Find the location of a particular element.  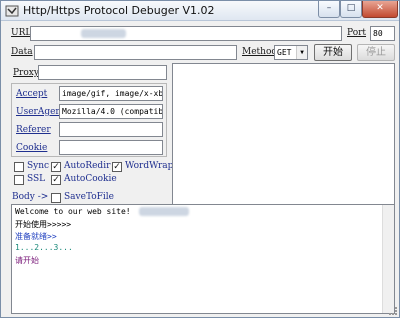

redacted-url is located at coordinates (103, 33).